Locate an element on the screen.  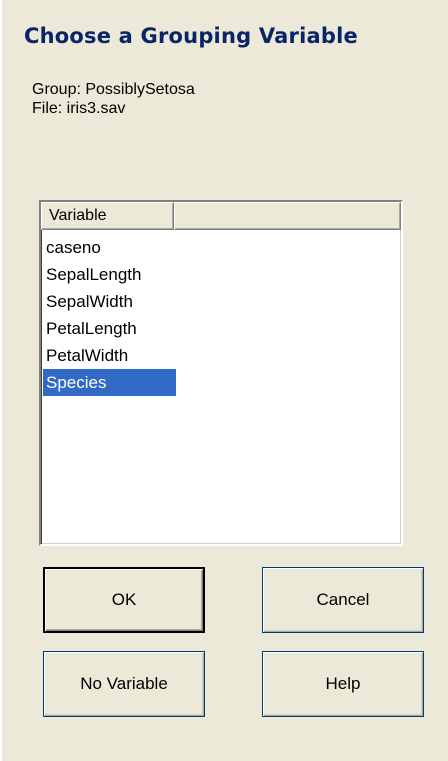
list-item: SepalWidth is located at coordinates (90, 301).